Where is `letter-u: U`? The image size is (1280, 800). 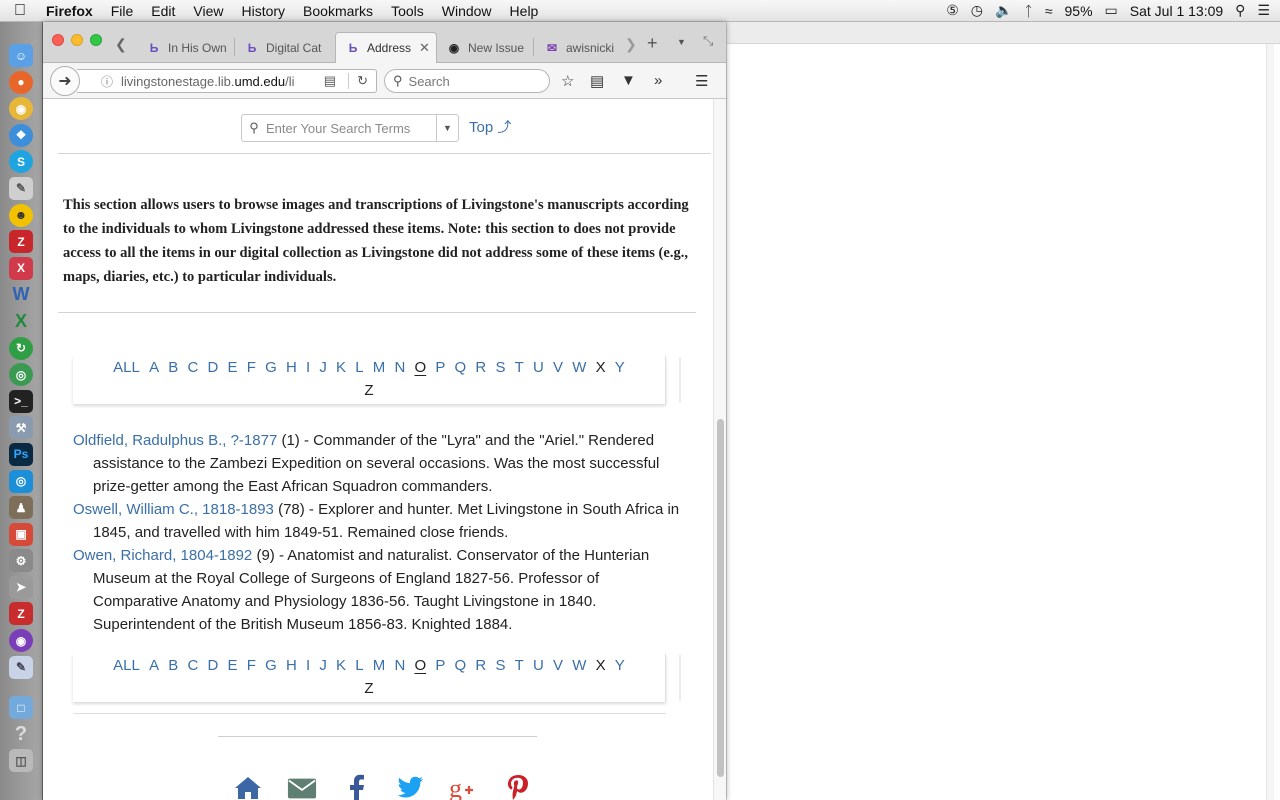
letter-u: U is located at coordinates (538, 367).